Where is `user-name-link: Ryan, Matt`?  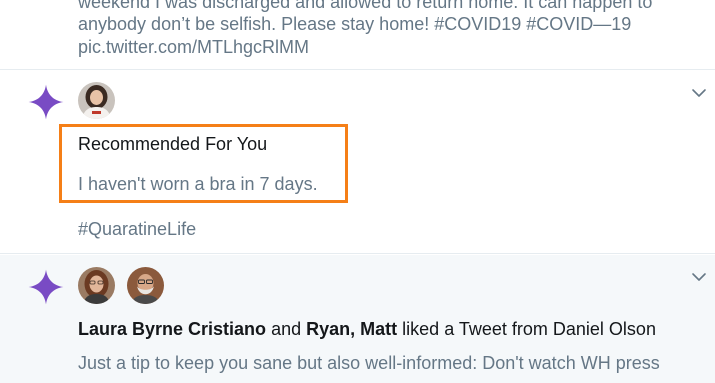 user-name-link: Ryan, Matt is located at coordinates (351, 329).